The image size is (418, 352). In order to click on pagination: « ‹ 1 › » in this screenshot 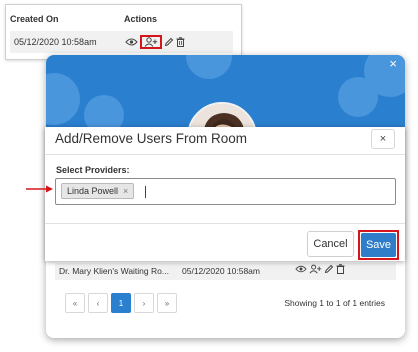, I will do `click(121, 303)`.